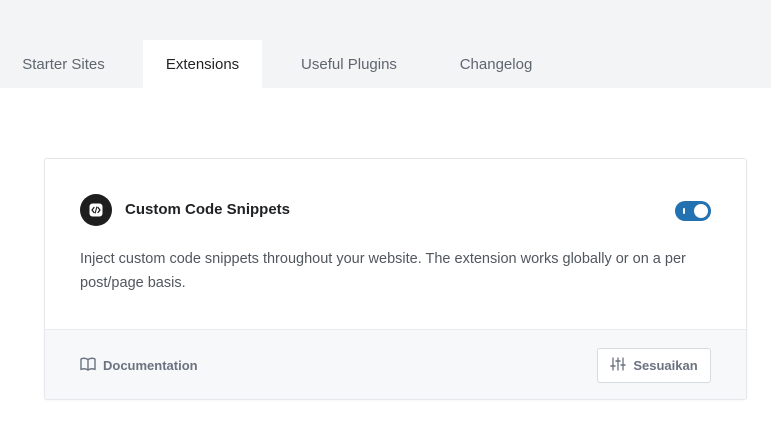 The image size is (771, 422). I want to click on tab-extensions: Extensions, so click(202, 64).